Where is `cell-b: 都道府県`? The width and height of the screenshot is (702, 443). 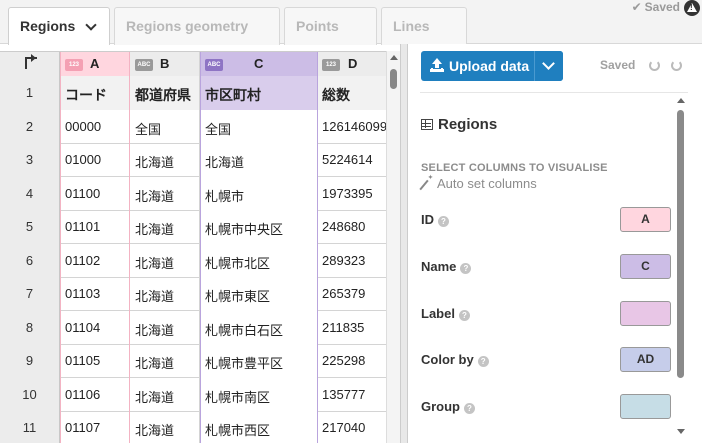 cell-b: 都道府県 is located at coordinates (165, 93).